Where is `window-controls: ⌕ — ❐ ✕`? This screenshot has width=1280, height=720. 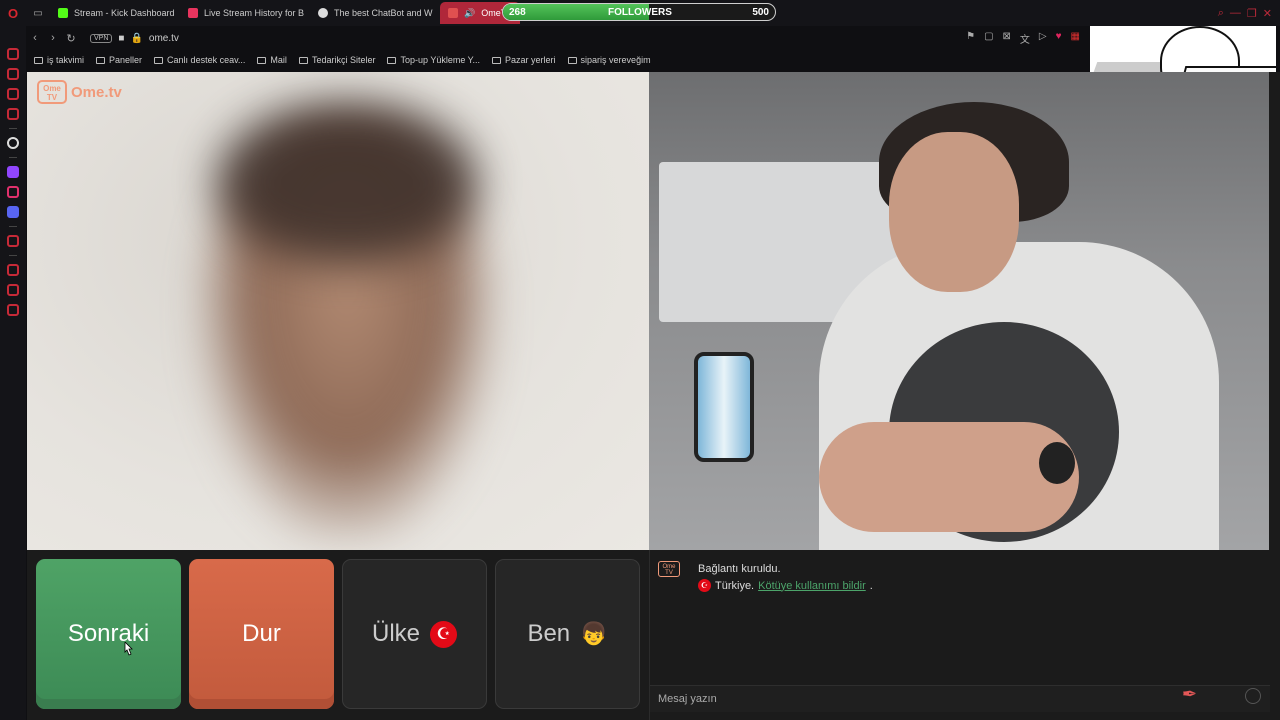 window-controls: ⌕ — ❐ ✕ is located at coordinates (1249, 13).